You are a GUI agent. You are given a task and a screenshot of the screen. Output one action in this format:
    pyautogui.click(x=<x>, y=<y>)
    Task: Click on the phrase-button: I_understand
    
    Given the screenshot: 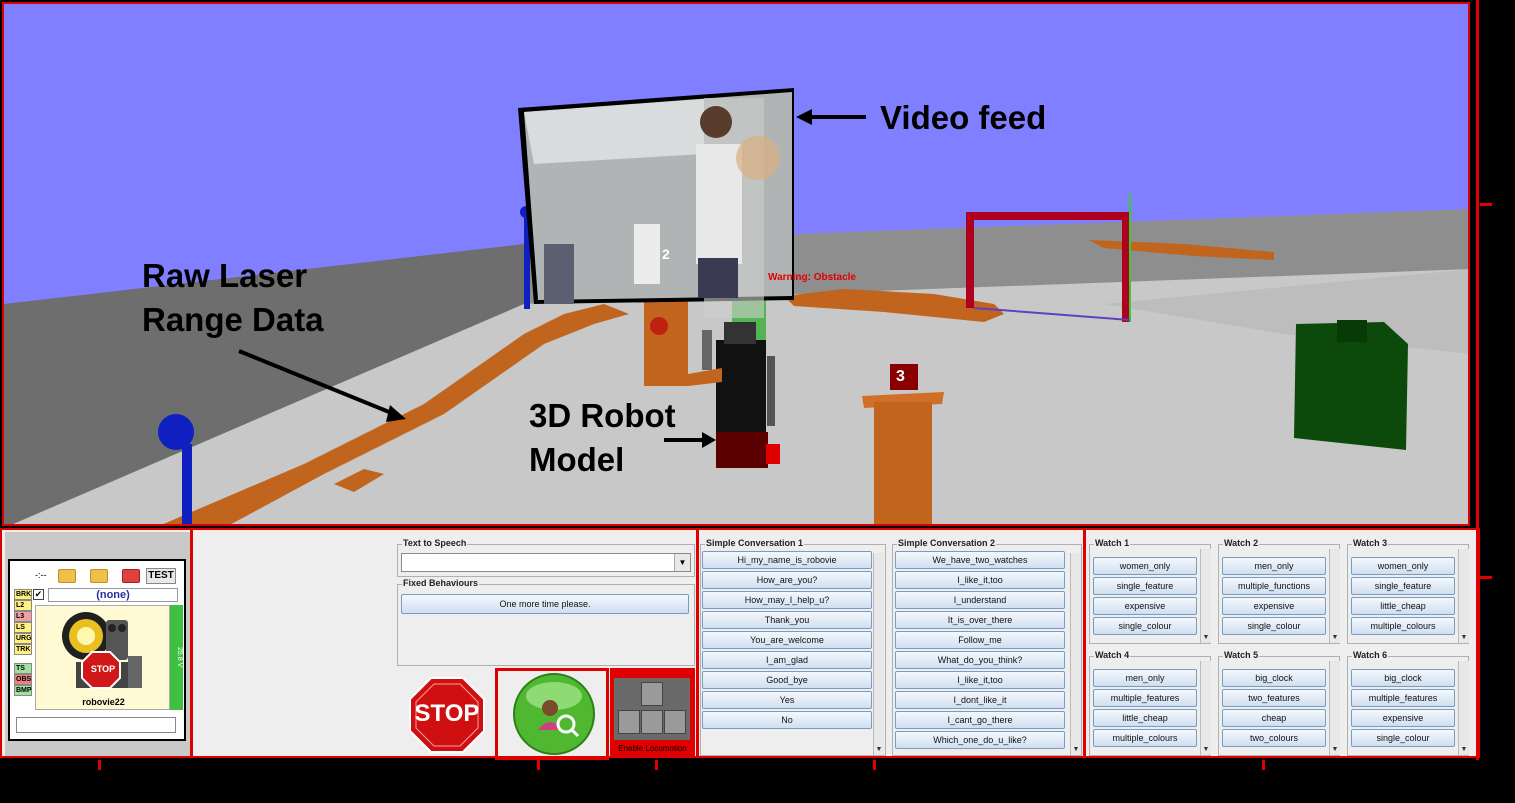 What is the action you would take?
    pyautogui.click(x=980, y=600)
    